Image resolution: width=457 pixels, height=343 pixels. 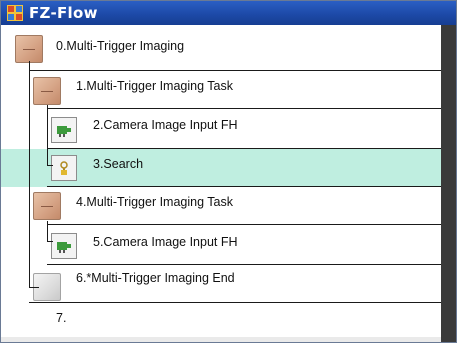 What do you see at coordinates (165, 125) in the screenshot?
I see `flow-item-label: 2.Camera Image Input FH` at bounding box center [165, 125].